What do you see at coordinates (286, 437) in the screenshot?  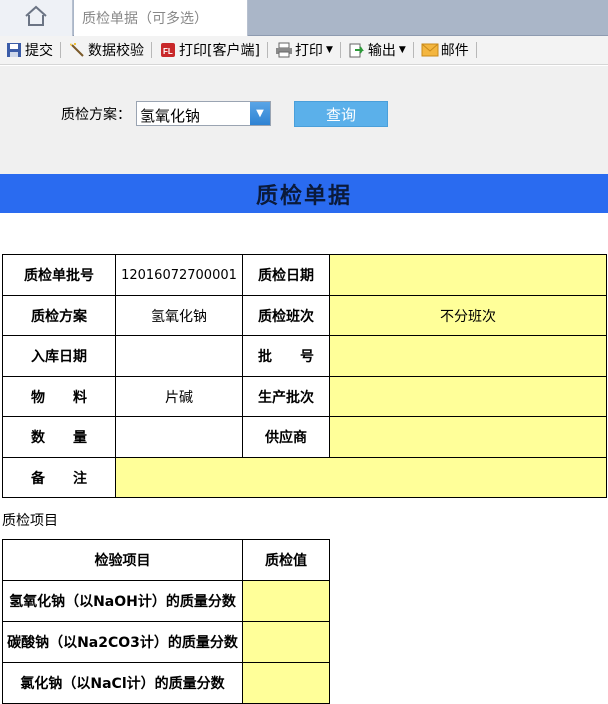 I see `supplier-label: 供应商` at bounding box center [286, 437].